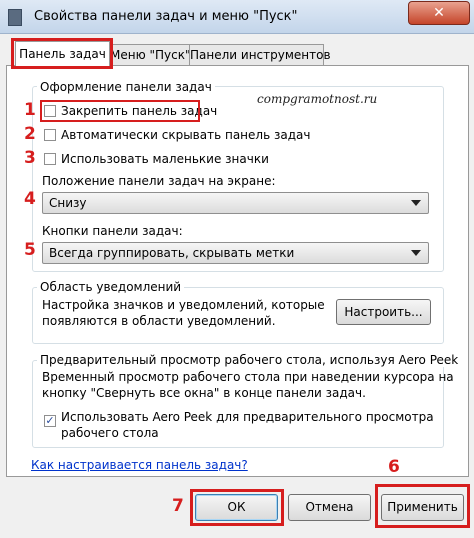 This screenshot has width=474, height=538. I want to click on close-button: ✕, so click(439, 13).